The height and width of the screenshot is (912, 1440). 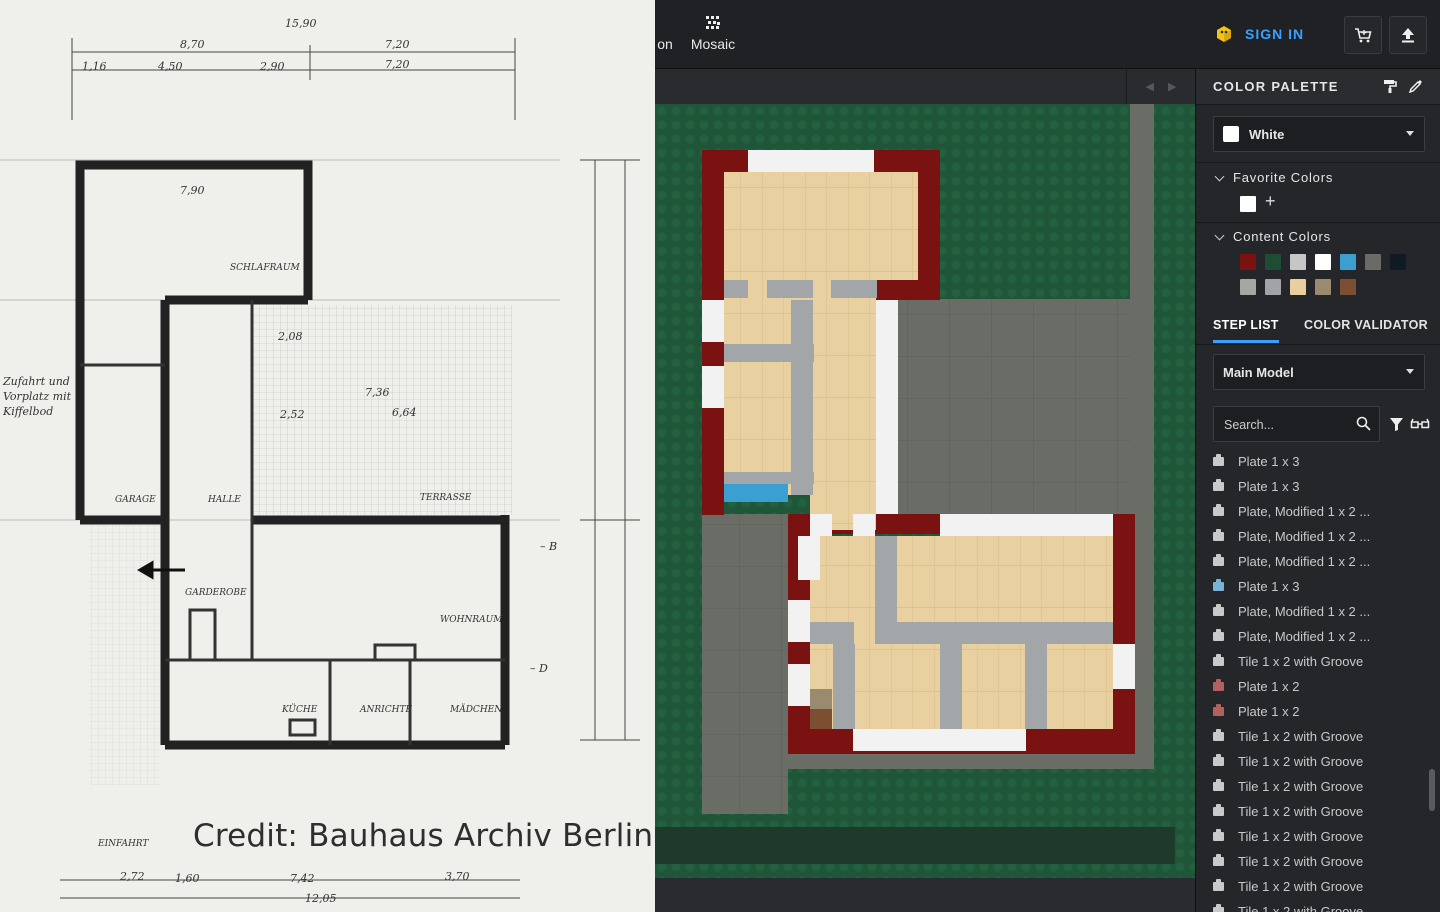 What do you see at coordinates (1363, 423) in the screenshot?
I see `search-icon` at bounding box center [1363, 423].